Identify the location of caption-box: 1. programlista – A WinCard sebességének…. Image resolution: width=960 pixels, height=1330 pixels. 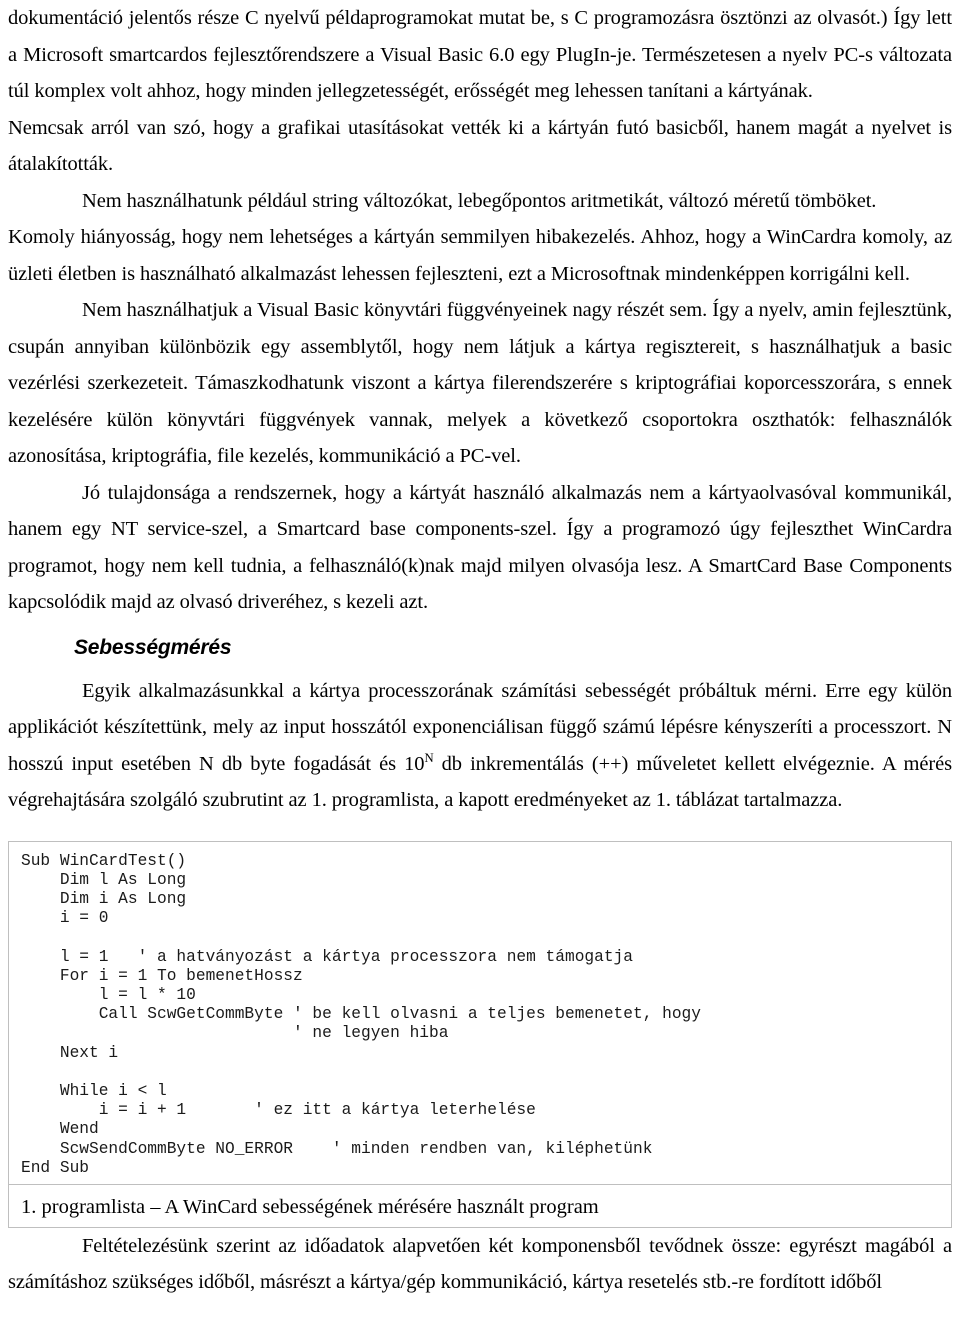
(480, 1205).